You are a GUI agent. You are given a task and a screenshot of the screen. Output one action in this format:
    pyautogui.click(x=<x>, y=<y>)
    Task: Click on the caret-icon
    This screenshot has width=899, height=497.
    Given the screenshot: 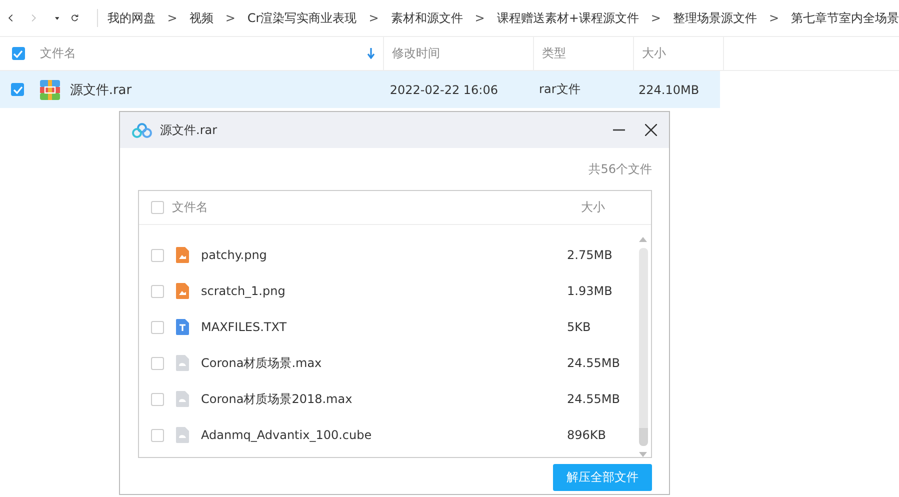 What is the action you would take?
    pyautogui.click(x=57, y=18)
    